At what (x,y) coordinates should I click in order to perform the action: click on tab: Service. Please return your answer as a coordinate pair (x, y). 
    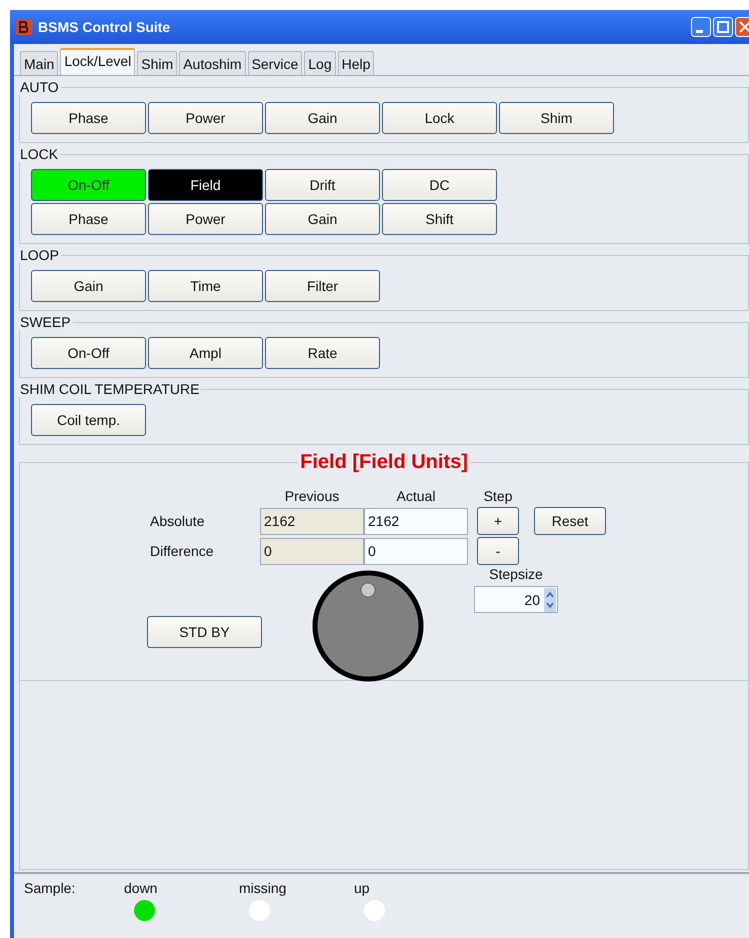
    Looking at the image, I should click on (275, 63).